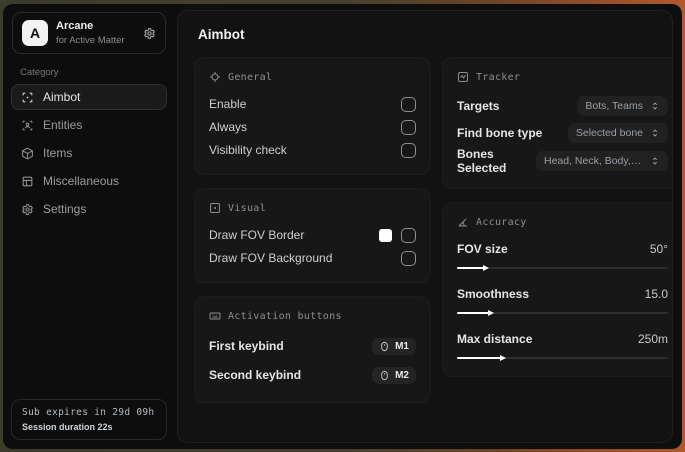 The width and height of the screenshot is (685, 452). Describe the element at coordinates (562, 268) in the screenshot. I see `fov-size-slider` at that location.